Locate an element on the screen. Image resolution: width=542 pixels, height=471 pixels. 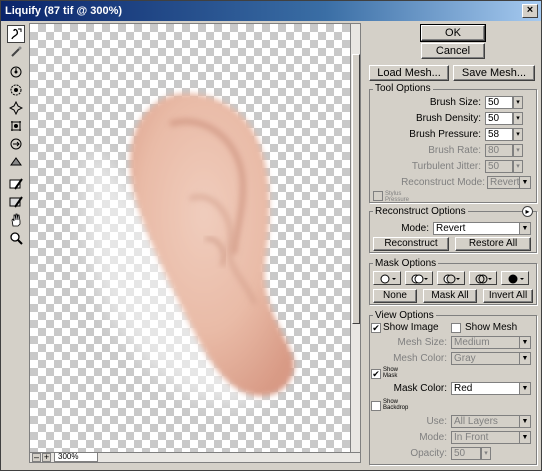
bloat-icon is located at coordinates (16, 126).